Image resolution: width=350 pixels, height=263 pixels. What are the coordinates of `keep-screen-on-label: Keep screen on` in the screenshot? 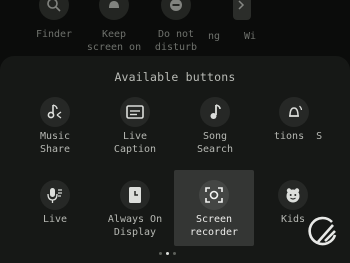 It's located at (114, 41).